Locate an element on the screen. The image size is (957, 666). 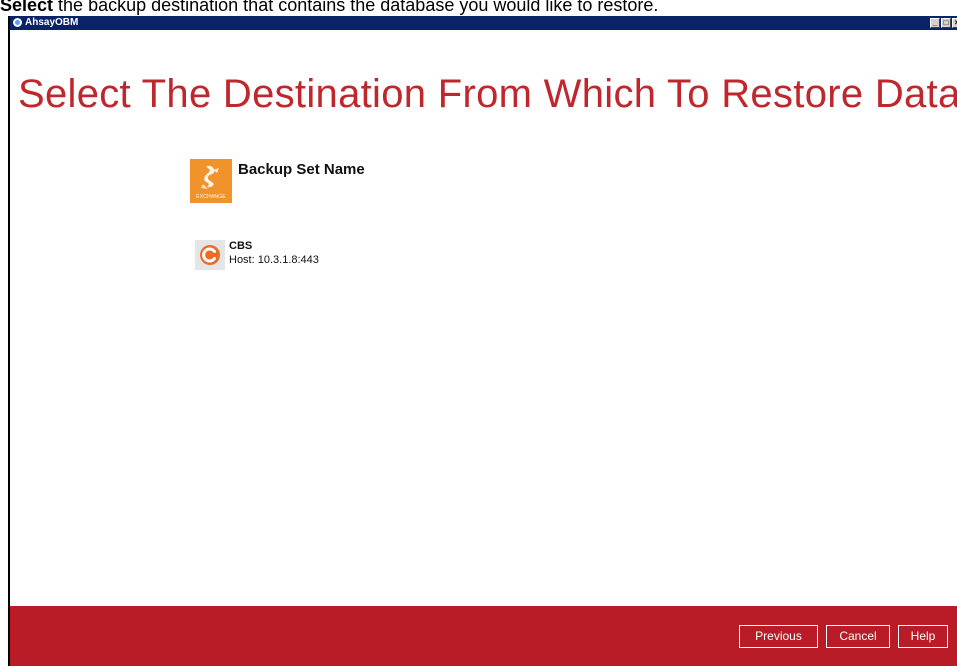
maximize-button: □ is located at coordinates (946, 23).